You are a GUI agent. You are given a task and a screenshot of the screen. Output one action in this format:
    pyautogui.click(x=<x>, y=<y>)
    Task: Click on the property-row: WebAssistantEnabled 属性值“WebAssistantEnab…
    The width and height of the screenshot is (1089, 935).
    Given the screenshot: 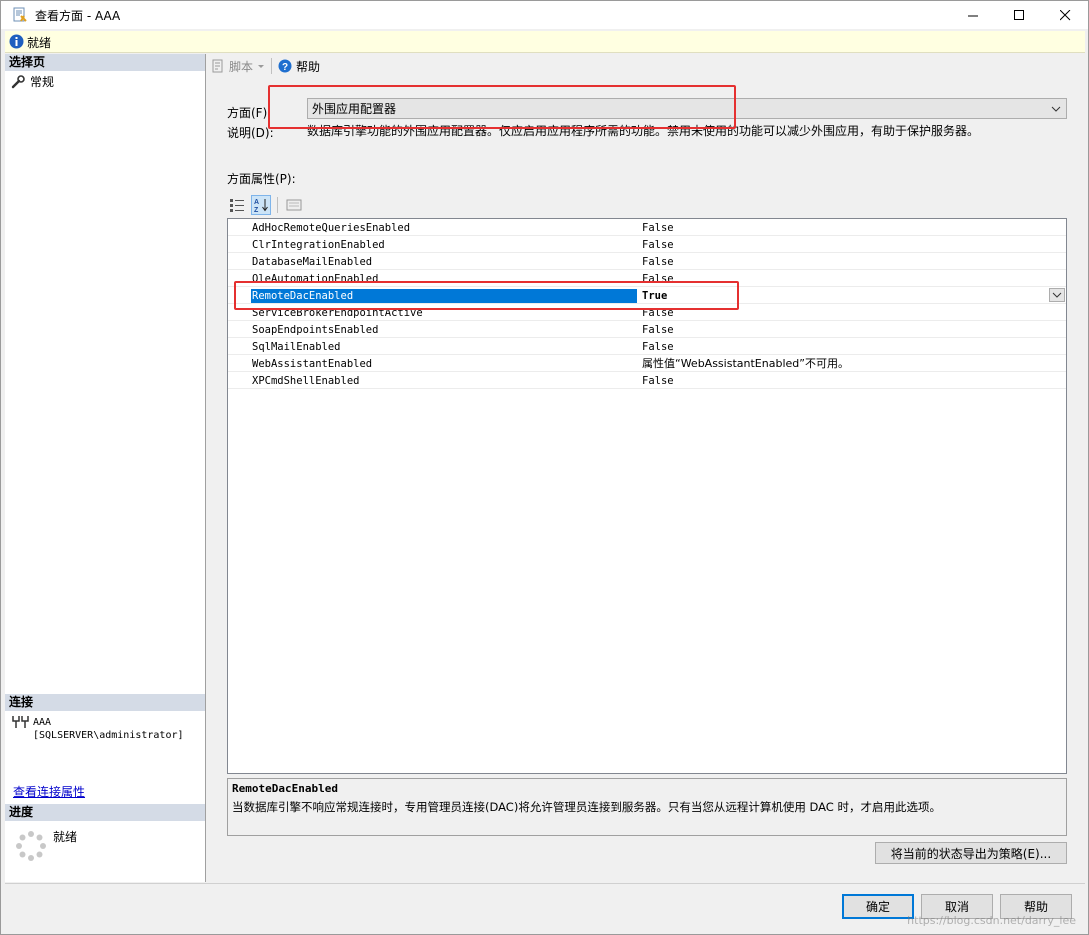 What is the action you would take?
    pyautogui.click(x=647, y=363)
    